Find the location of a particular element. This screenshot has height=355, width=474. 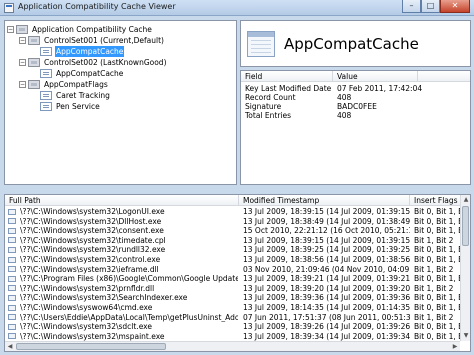

horizontal-scroll-thumb is located at coordinates (91, 346).